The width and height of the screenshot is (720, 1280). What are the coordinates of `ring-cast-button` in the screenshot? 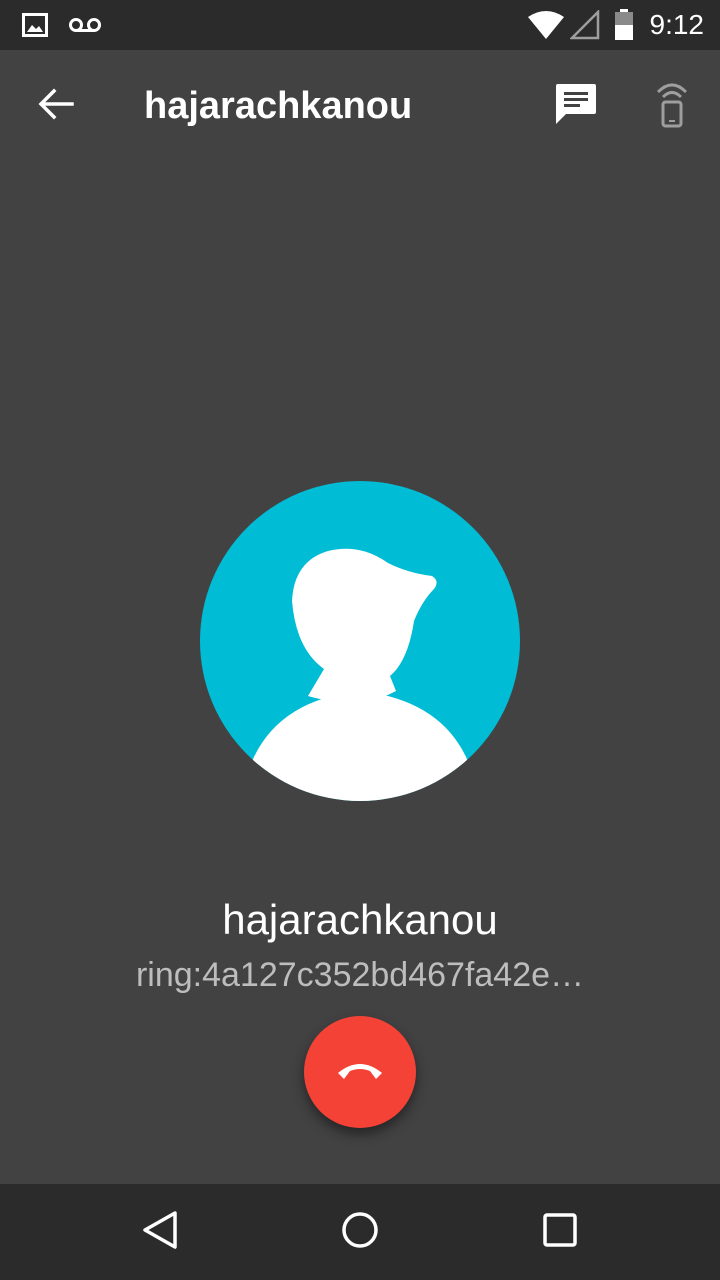 It's located at (672, 106).